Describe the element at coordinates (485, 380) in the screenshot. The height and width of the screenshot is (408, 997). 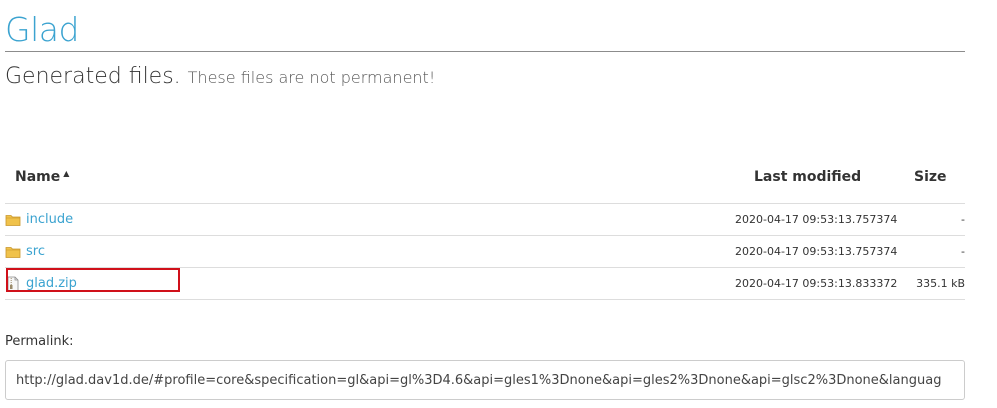
I see `permalink-input` at that location.